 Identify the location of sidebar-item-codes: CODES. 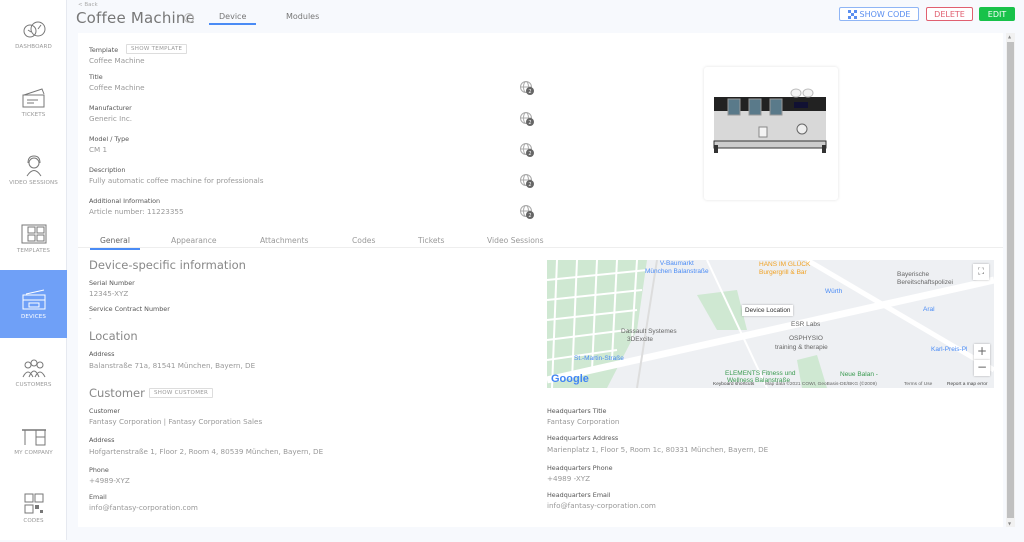
(33, 508).